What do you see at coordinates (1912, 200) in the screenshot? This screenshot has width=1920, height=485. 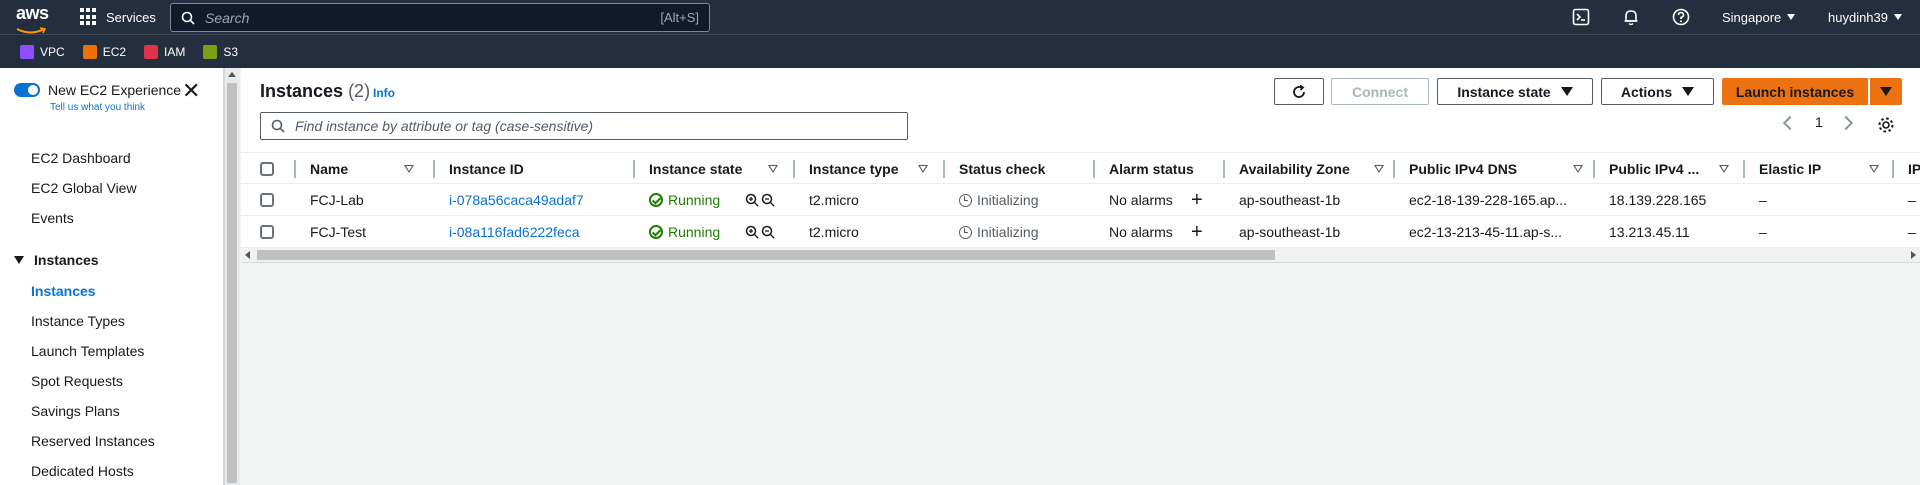 I see `ip: –` at bounding box center [1912, 200].